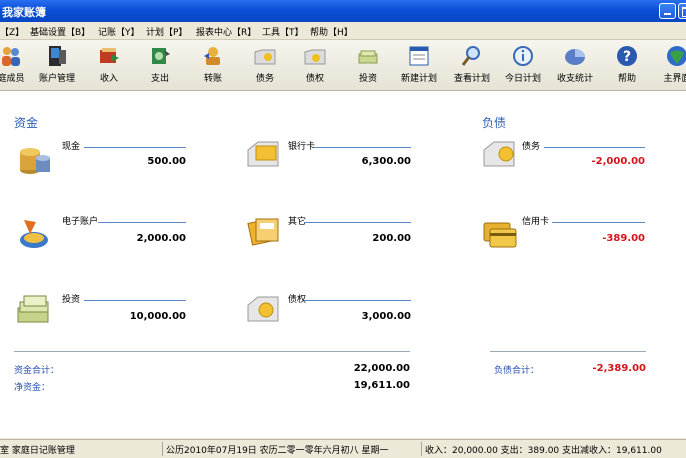 The height and width of the screenshot is (458, 686). I want to click on minimize-button, so click(667, 11).